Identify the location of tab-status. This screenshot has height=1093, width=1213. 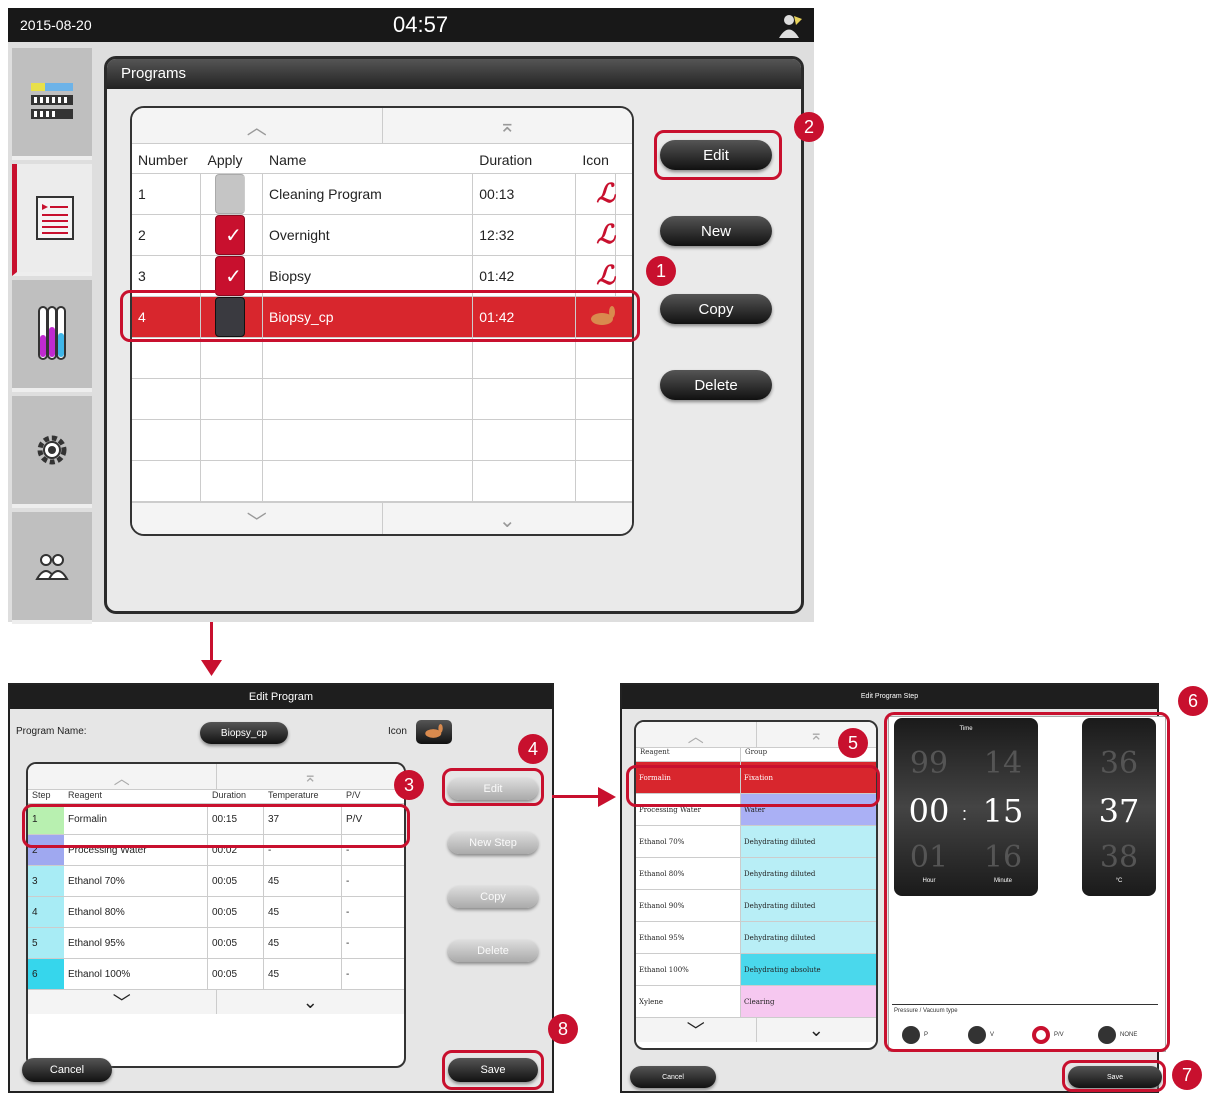
(52, 104).